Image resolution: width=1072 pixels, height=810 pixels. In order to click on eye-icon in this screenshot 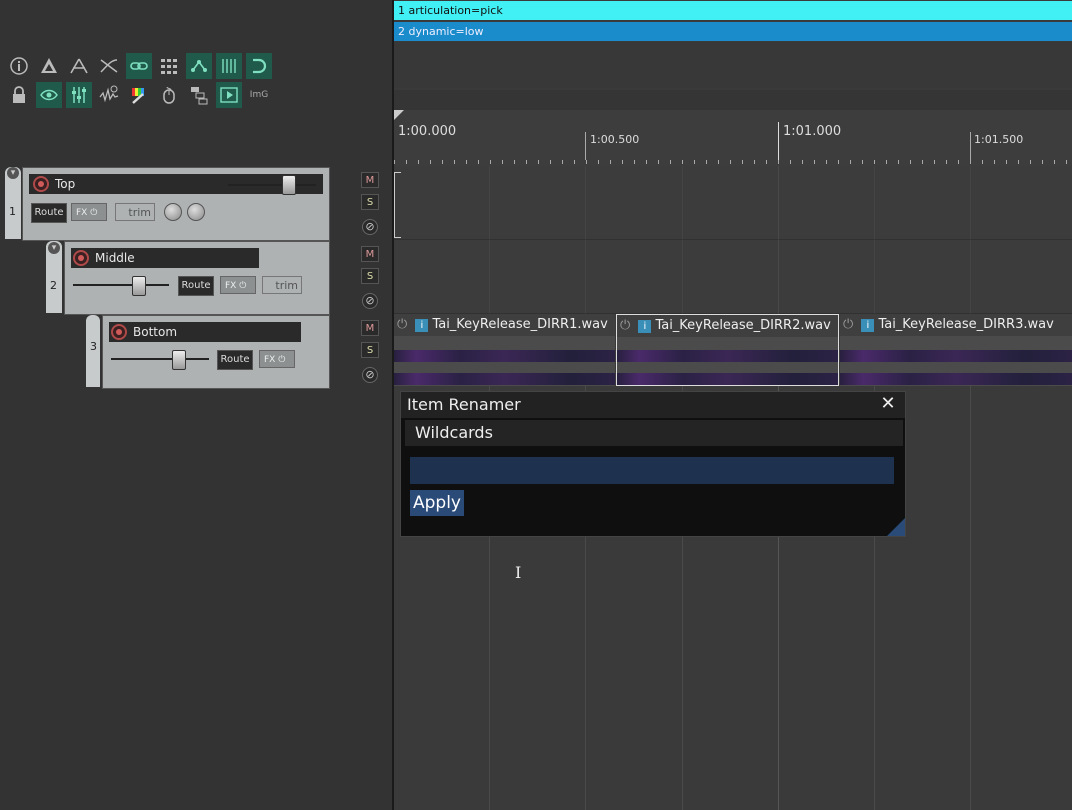, I will do `click(49, 95)`.